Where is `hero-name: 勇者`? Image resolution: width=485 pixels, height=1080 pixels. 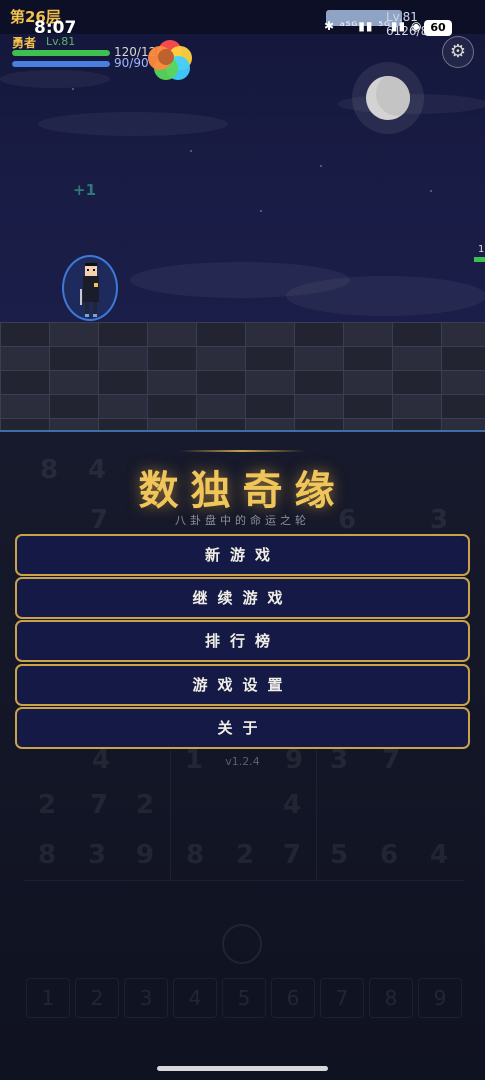 hero-name: 勇者 is located at coordinates (24, 43).